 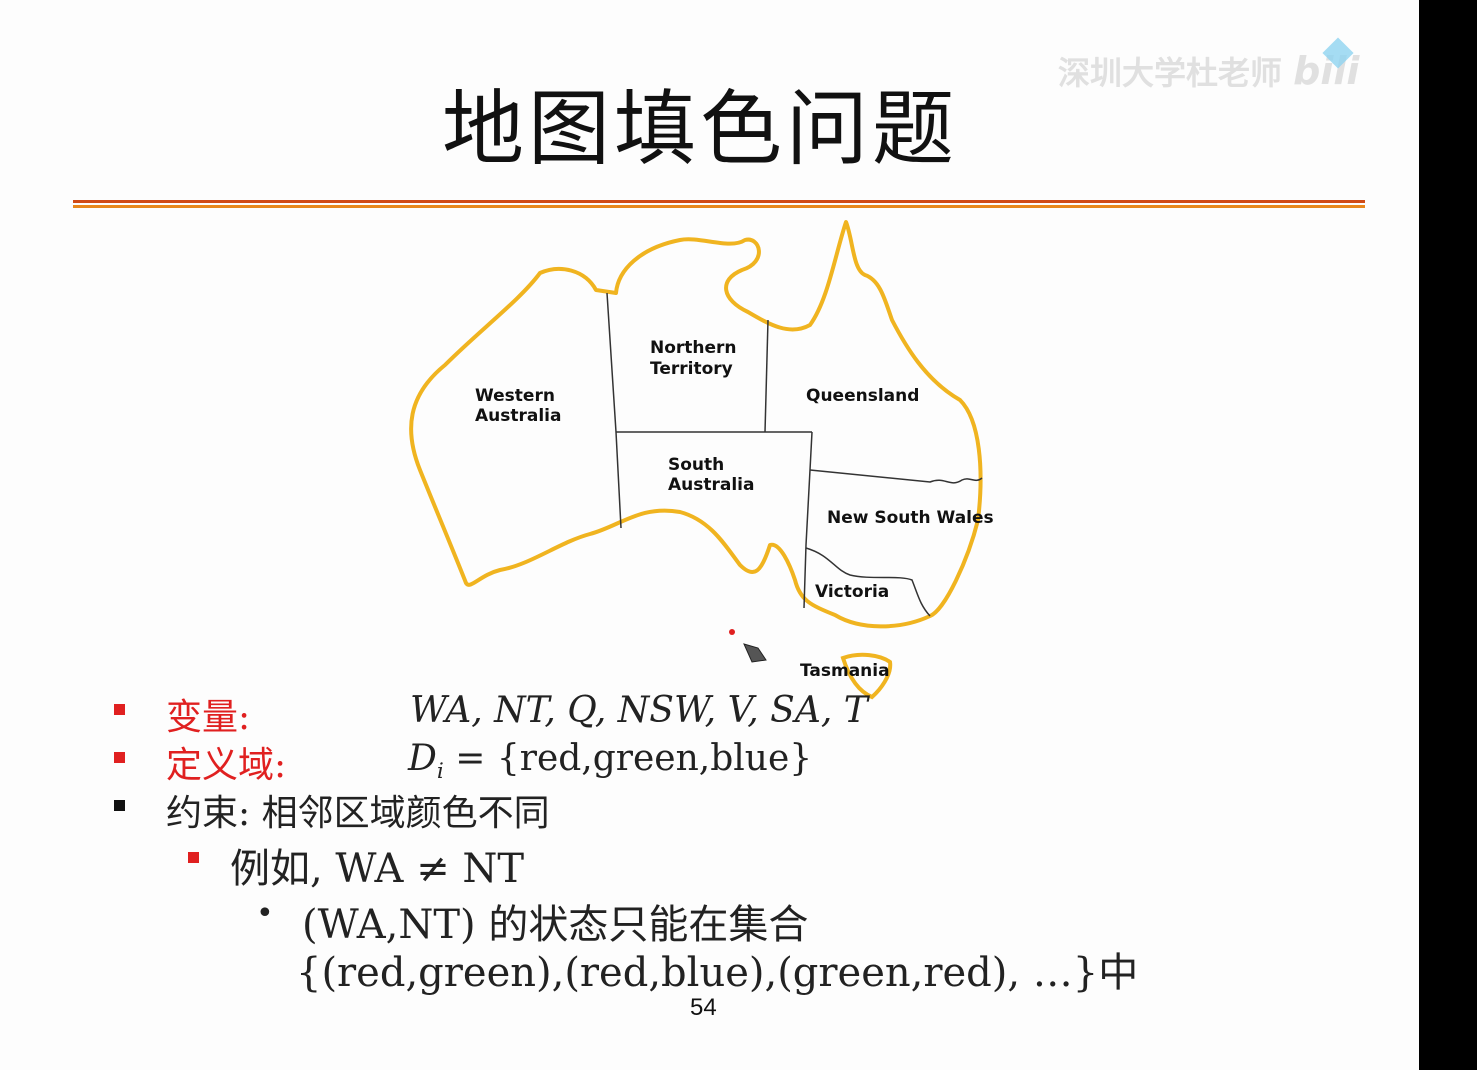 What do you see at coordinates (1448, 535) in the screenshot?
I see `right-black-bar` at bounding box center [1448, 535].